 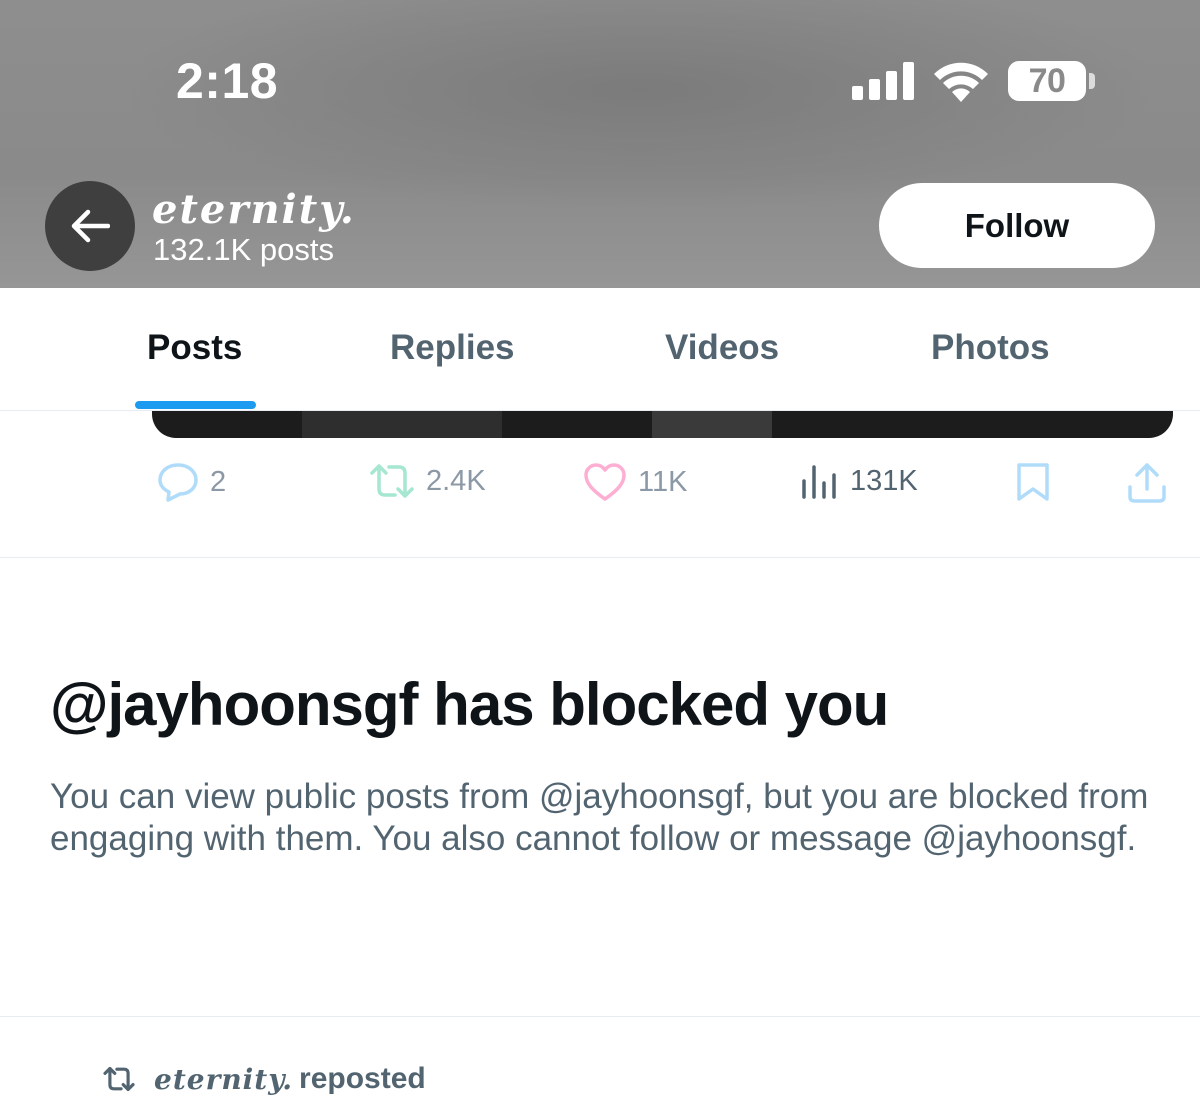 I want to click on account-name: eternity., so click(x=254, y=209).